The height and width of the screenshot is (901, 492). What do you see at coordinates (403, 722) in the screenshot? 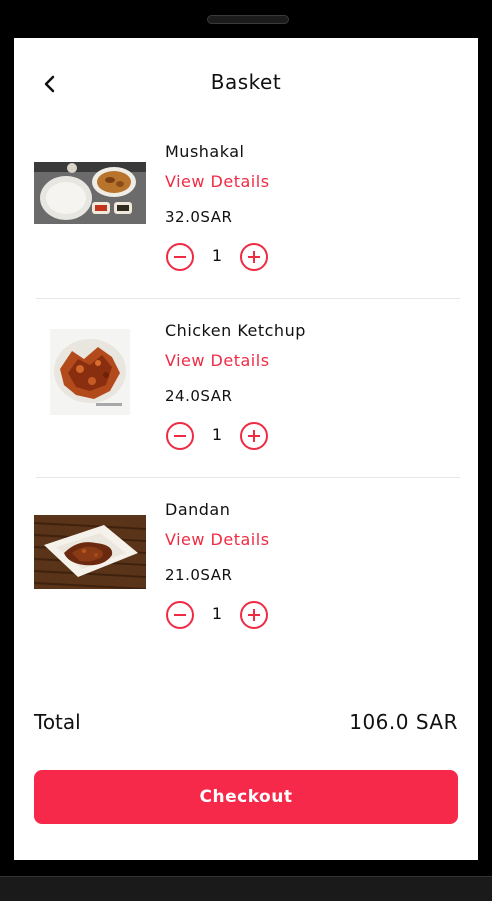
I see `total-value: 106.0 SAR` at bounding box center [403, 722].